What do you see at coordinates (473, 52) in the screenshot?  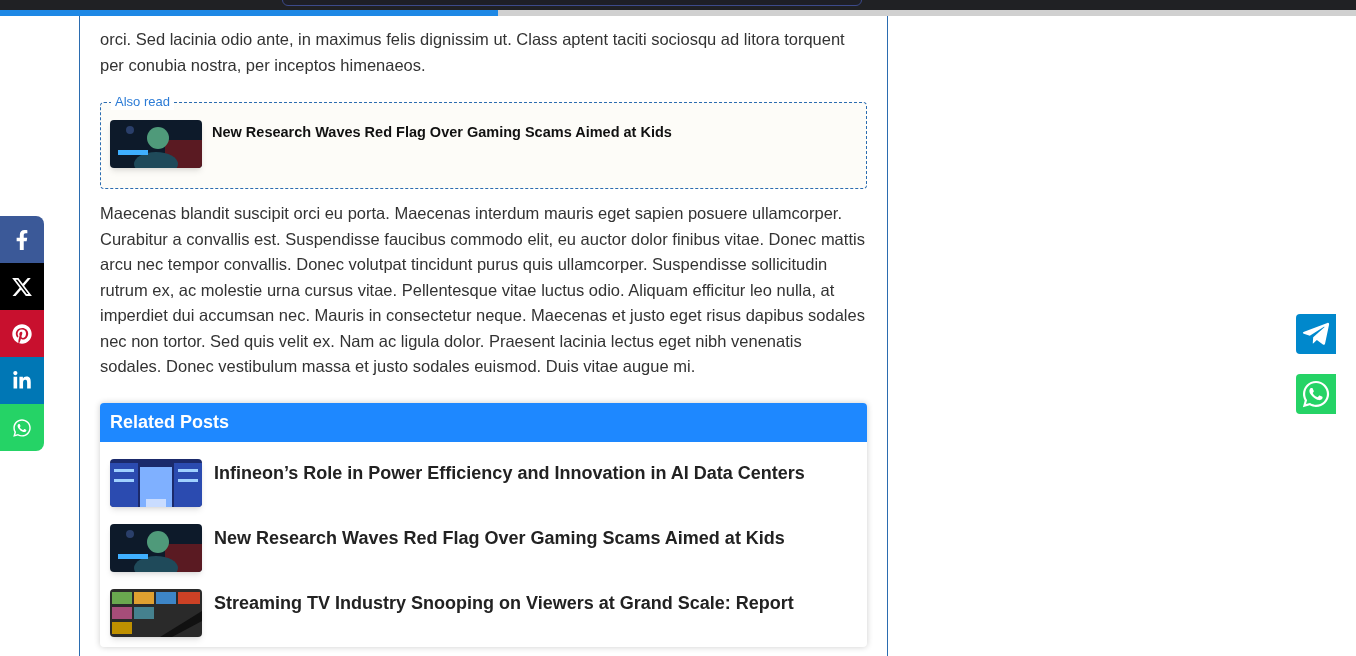 I see `paragraph: orci. Sed lacinia odio ante, in maximus felis dignissim ut. Class aptent taciti sociosqu ad litora torquent per conubia nostra, per inceptos himenaeos.` at bounding box center [473, 52].